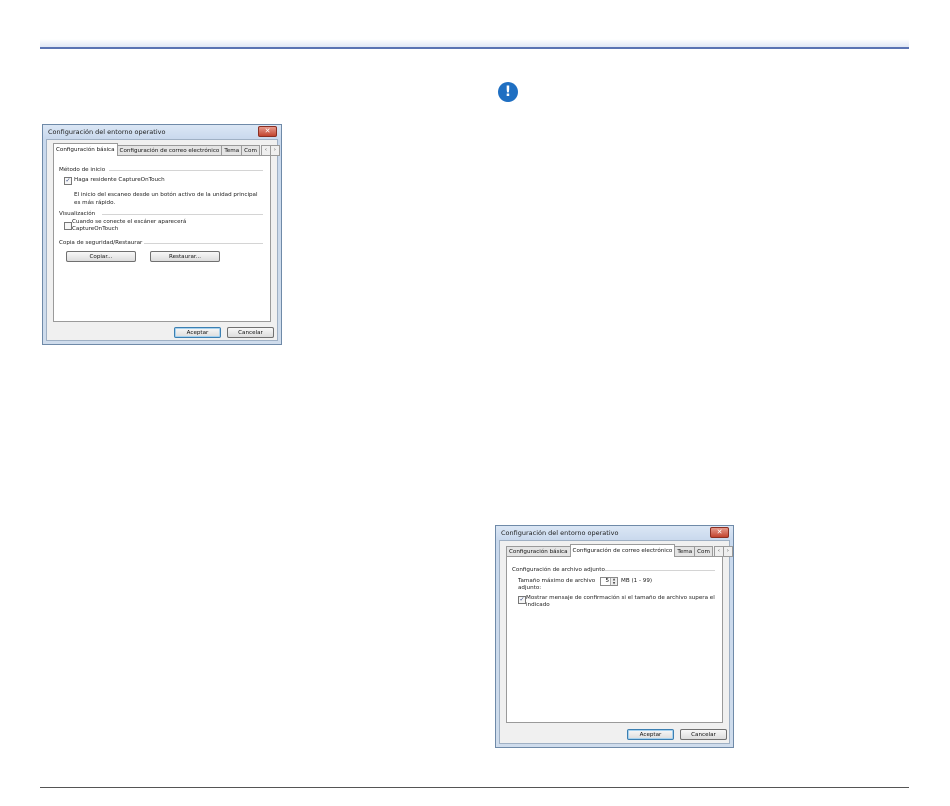  I want to click on chevron-down-icon: ▼, so click(614, 583).